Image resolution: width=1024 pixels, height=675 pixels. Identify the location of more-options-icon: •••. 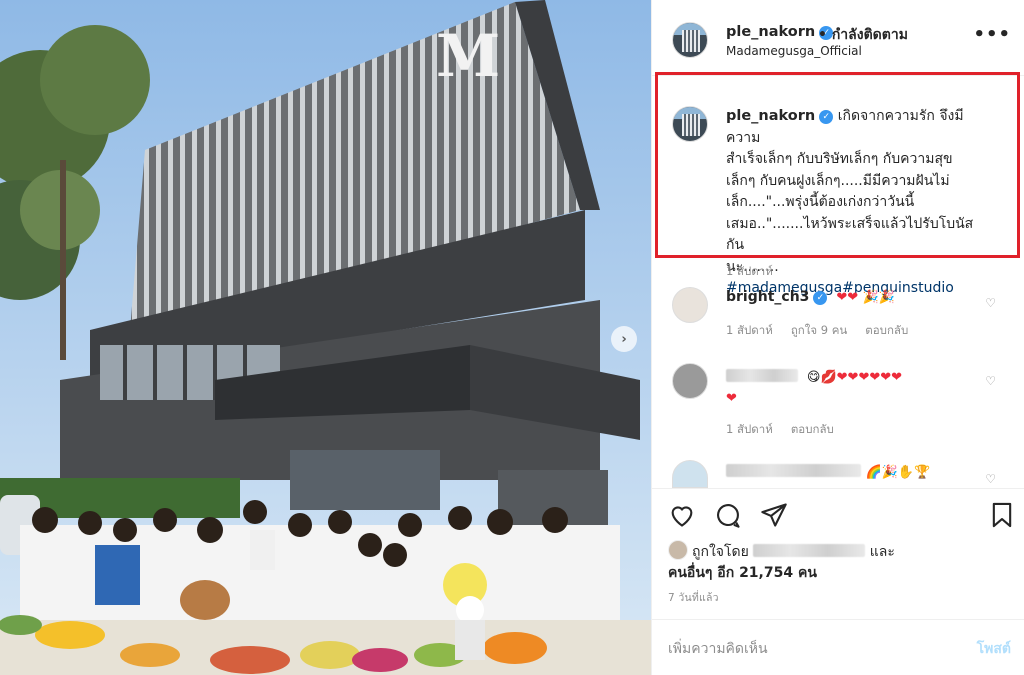
(992, 34).